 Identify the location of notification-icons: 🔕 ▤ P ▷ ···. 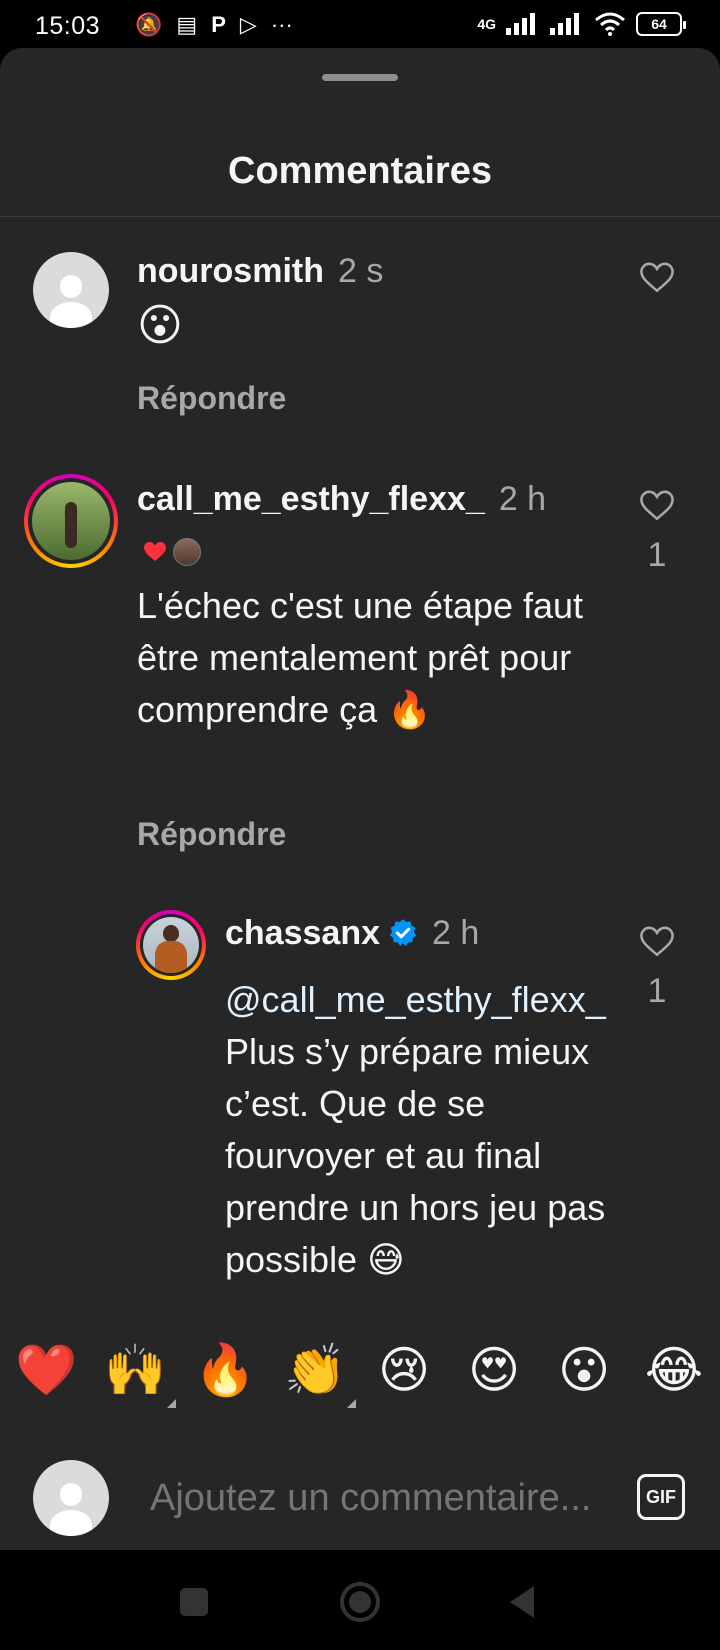
(214, 25).